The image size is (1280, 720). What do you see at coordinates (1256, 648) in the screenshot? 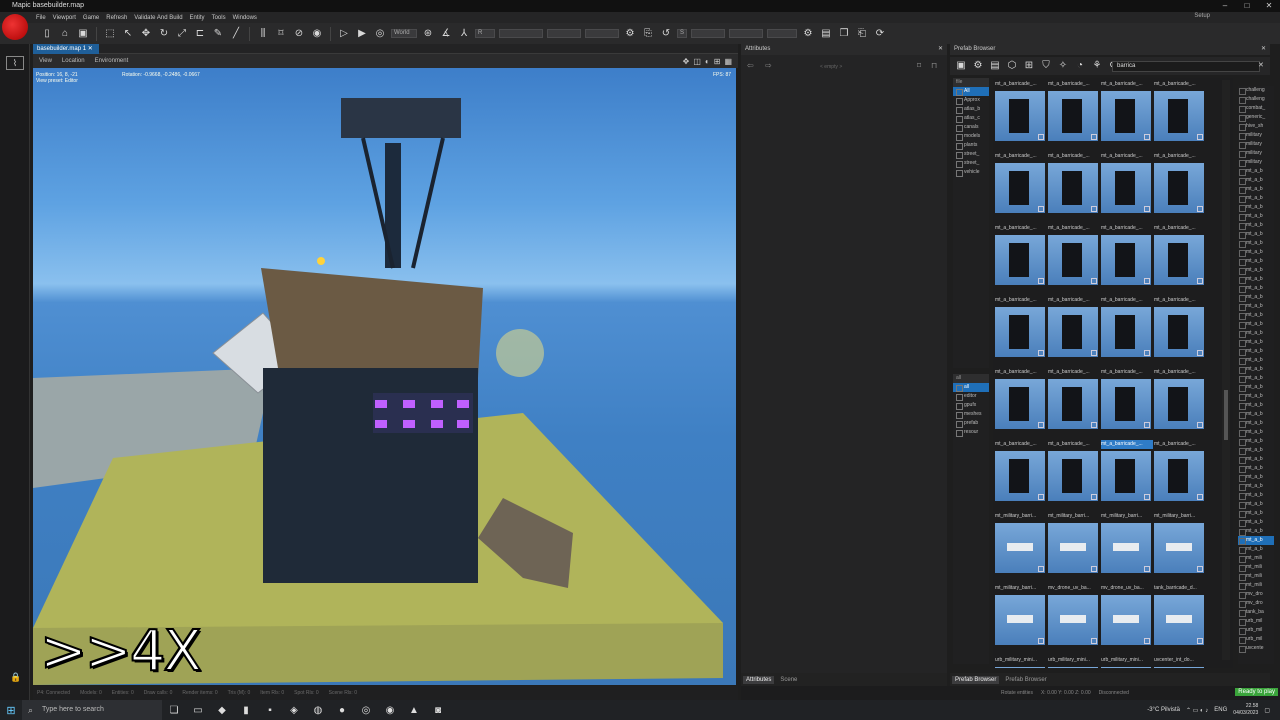
I see `prefab-list-item: uvcente` at bounding box center [1256, 648].